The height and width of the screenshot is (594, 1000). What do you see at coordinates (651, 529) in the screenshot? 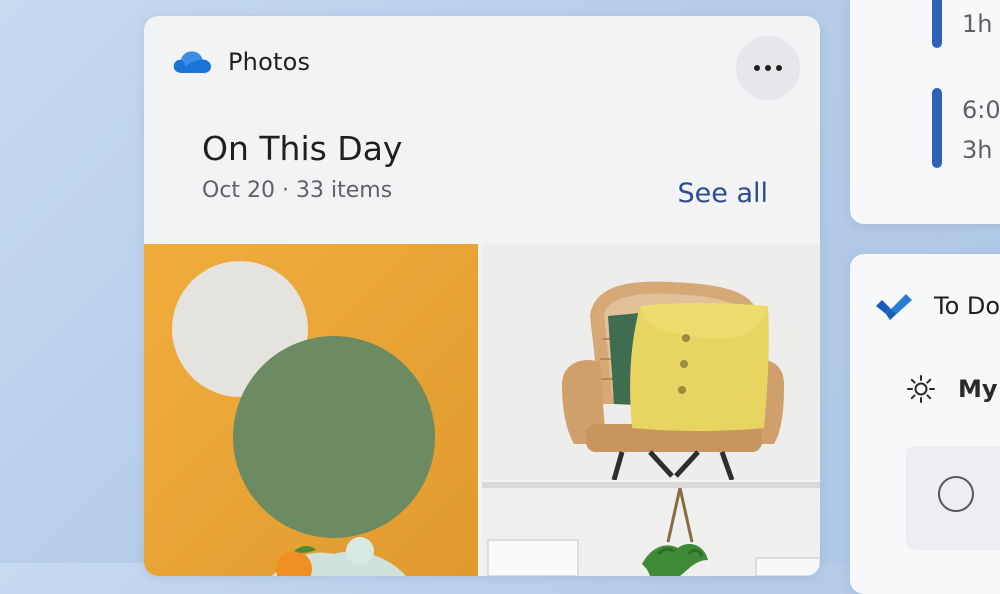
I see `hanging-plant-photo` at bounding box center [651, 529].